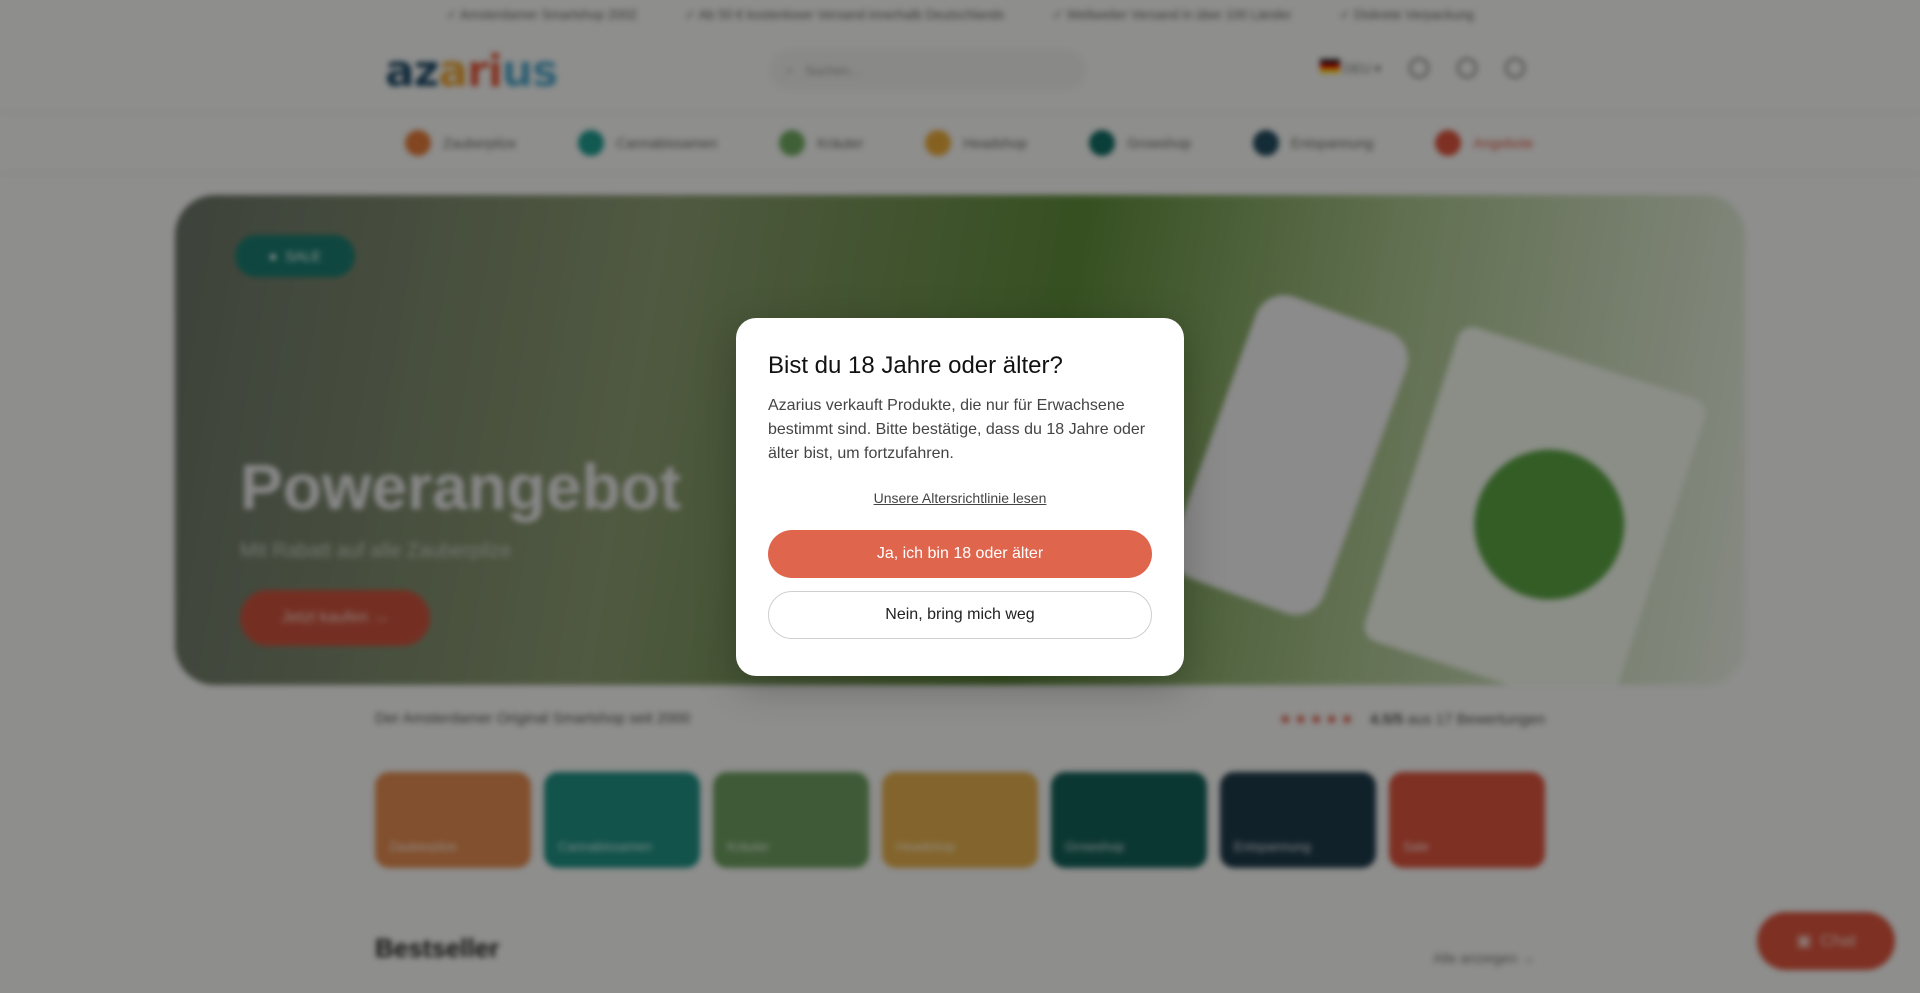 This screenshot has height=993, width=1920. I want to click on age-policy-link: Unsere Altersrichtlinie lesen, so click(960, 498).